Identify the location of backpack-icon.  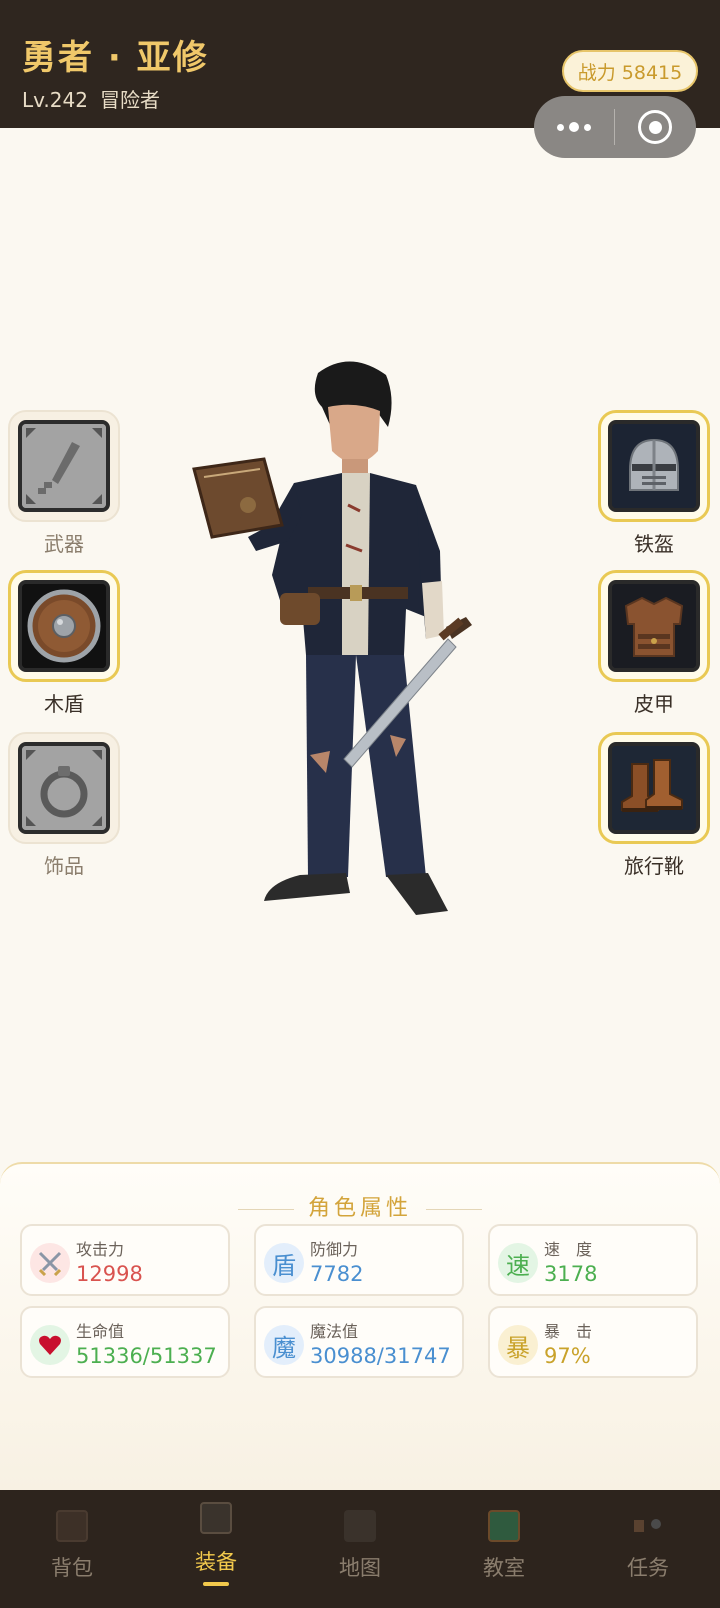
(72, 1526).